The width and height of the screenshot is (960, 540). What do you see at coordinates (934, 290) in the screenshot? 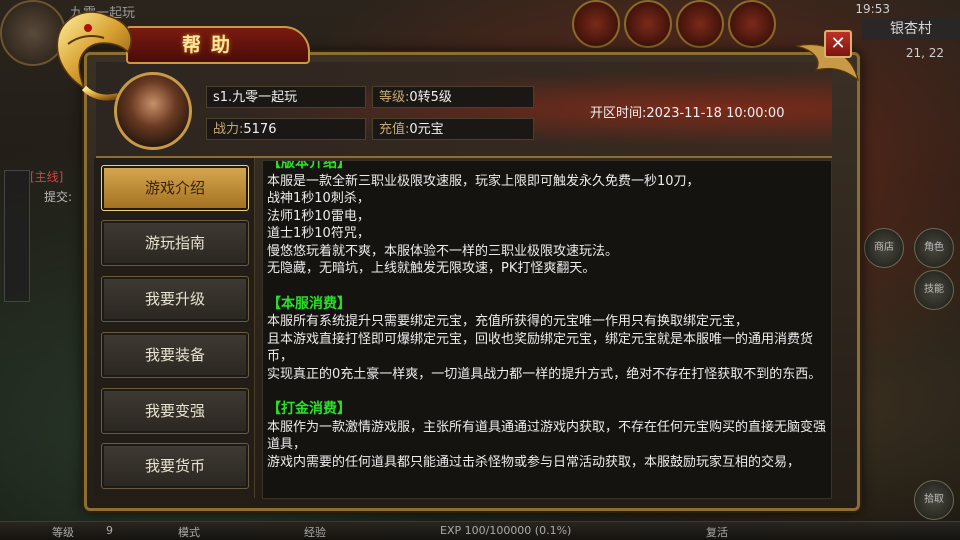
I see `skill-button: 技能` at bounding box center [934, 290].